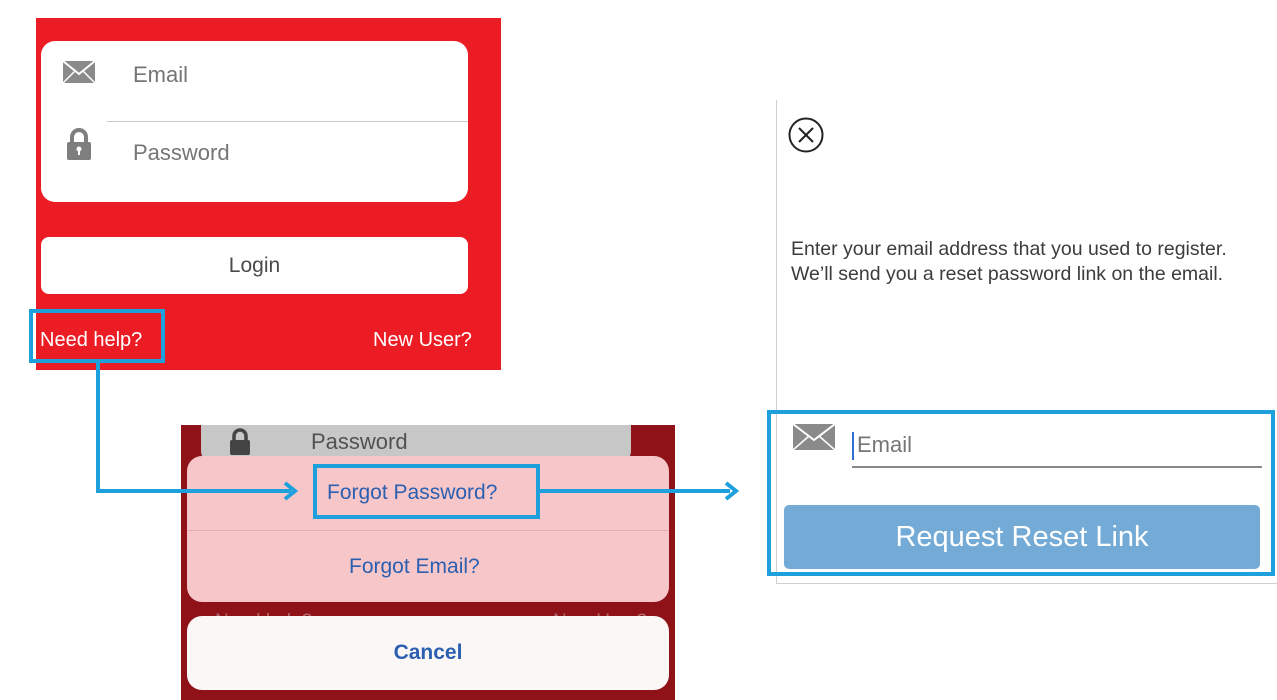  I want to click on forgot-email-option: Forgot Email?, so click(414, 567).